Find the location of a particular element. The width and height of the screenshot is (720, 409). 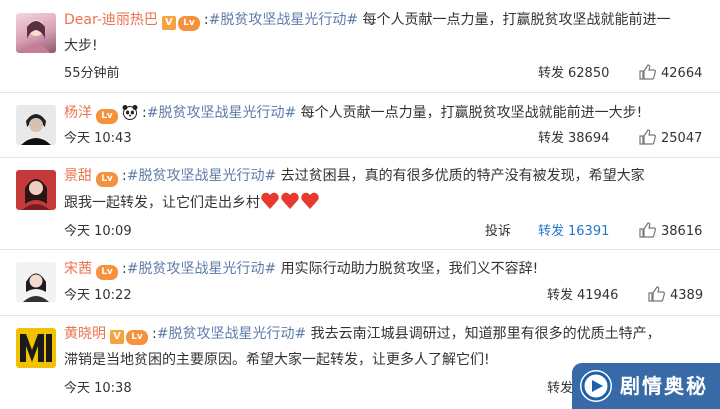

username: 黄晓明 is located at coordinates (85, 334).